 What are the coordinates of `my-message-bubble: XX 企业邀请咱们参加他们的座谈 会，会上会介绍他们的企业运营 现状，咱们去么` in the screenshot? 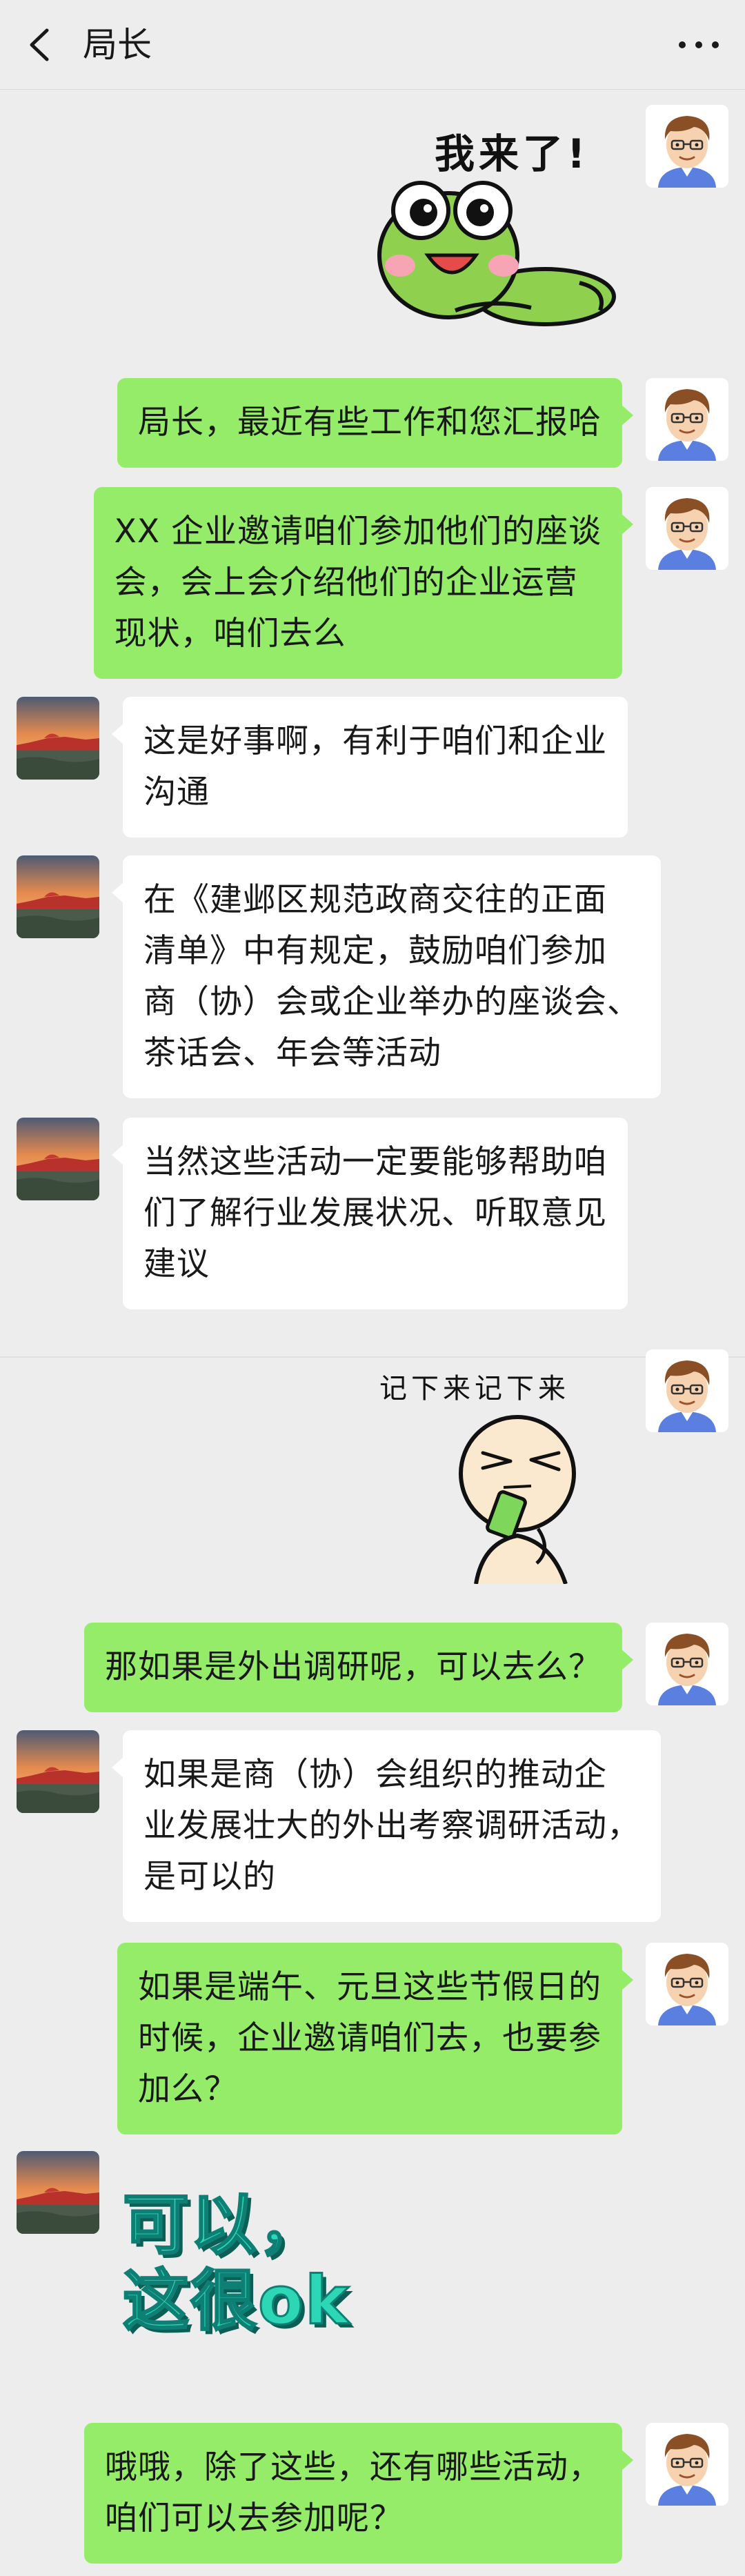 It's located at (363, 583).